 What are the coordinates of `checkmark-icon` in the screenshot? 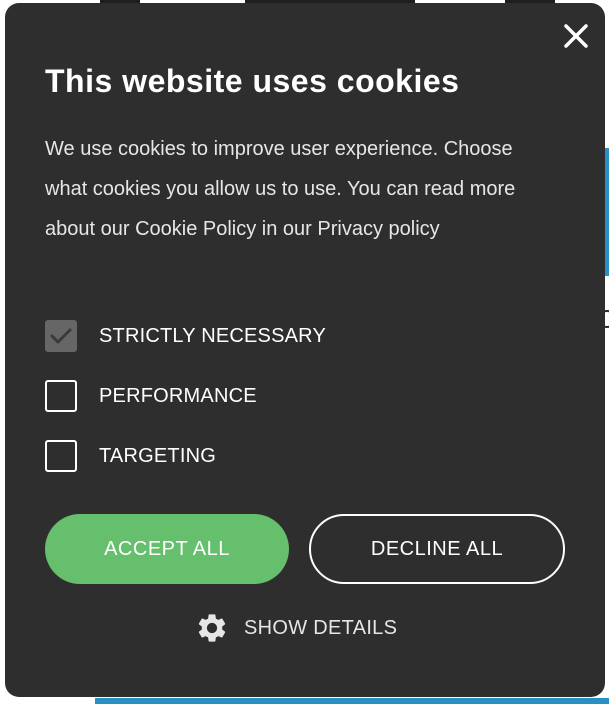 It's located at (61, 336).